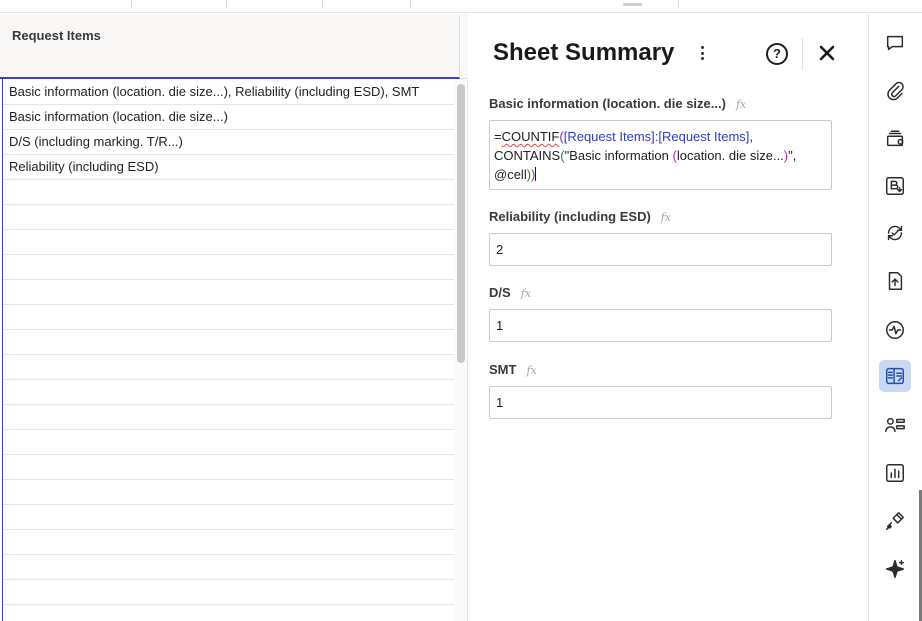 This screenshot has width=922, height=621. What do you see at coordinates (510, 292) in the screenshot?
I see `summary-field-label: D/S fx` at bounding box center [510, 292].